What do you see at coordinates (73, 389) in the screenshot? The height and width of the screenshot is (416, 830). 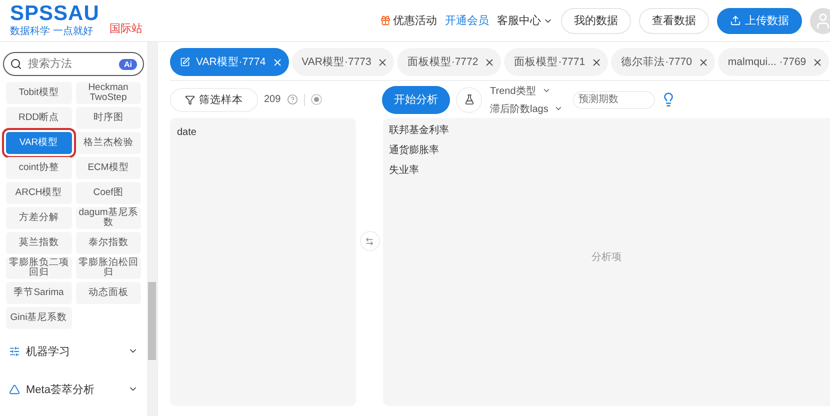 I see `category-item: Meta荟萃分析` at bounding box center [73, 389].